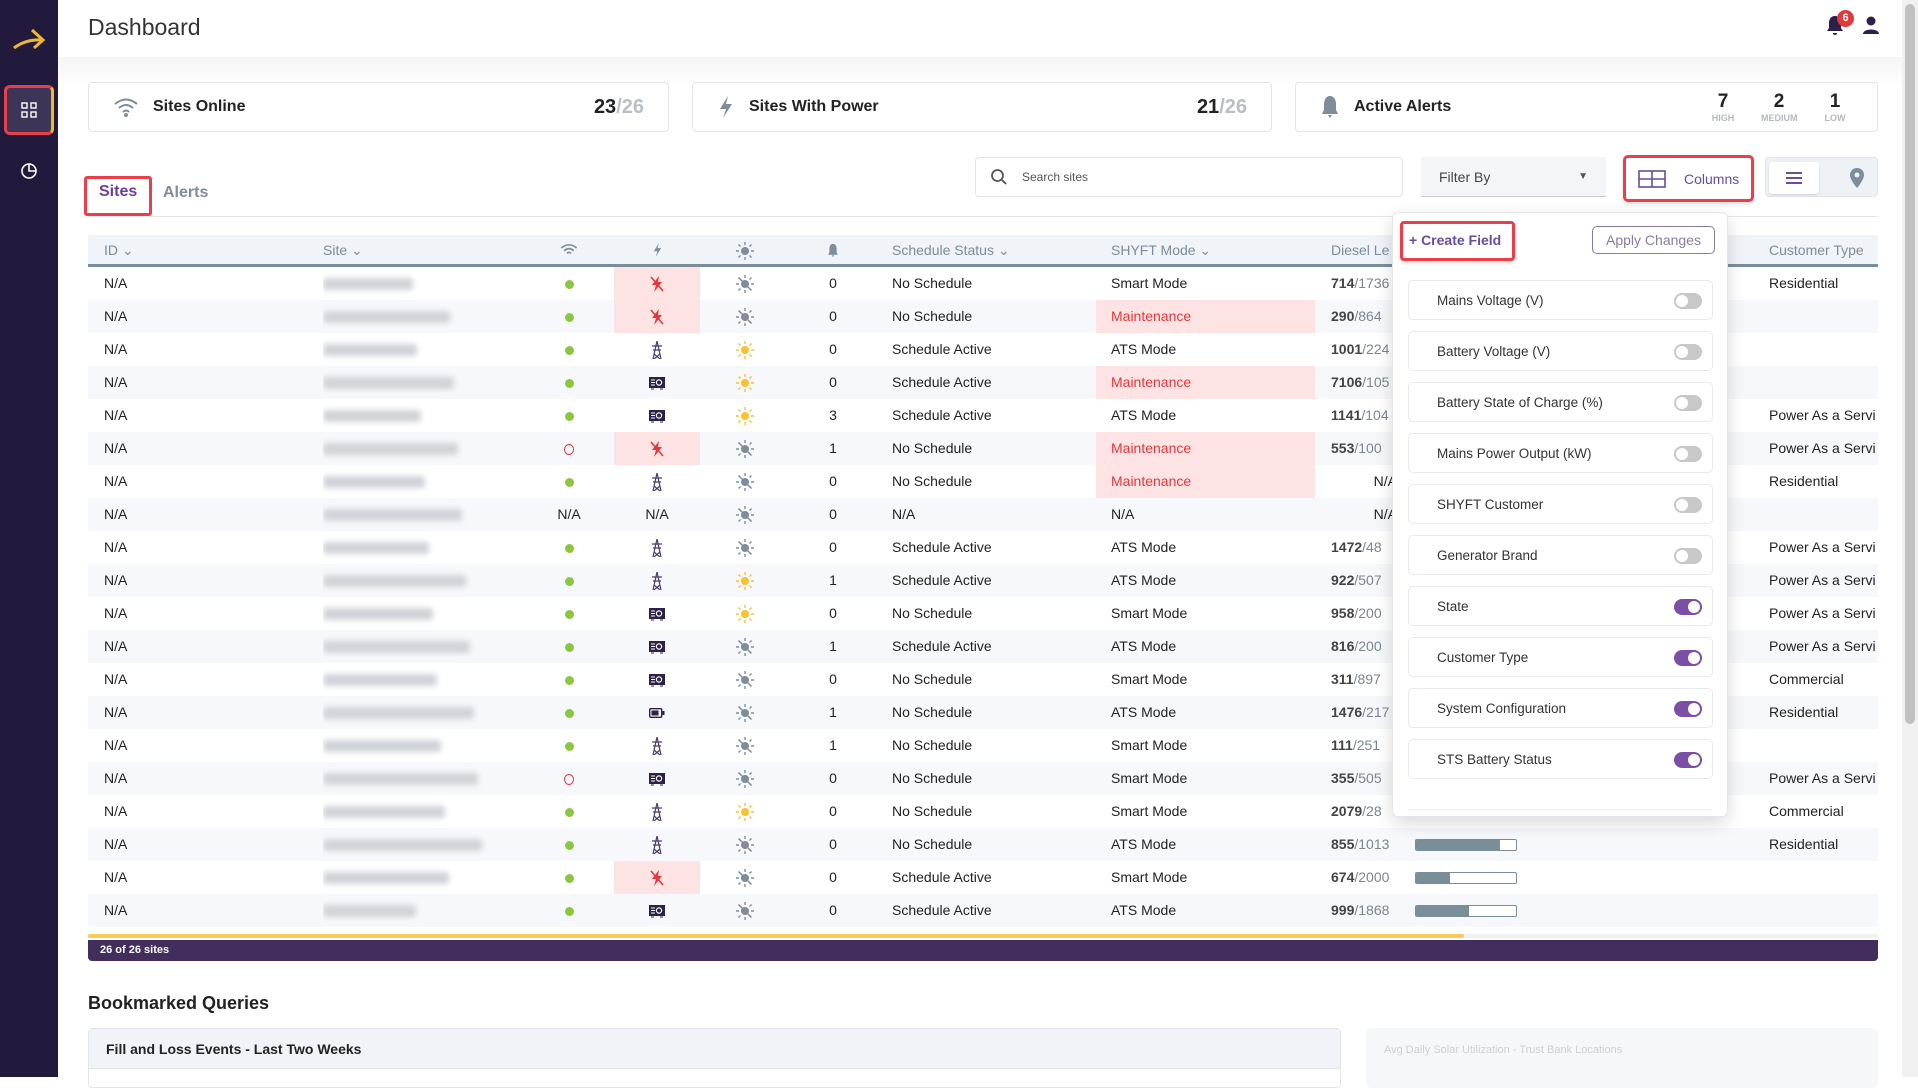  Describe the element at coordinates (1161, 250) in the screenshot. I see `column-header-shyft-mode: SHYFT Mode ⌄` at that location.